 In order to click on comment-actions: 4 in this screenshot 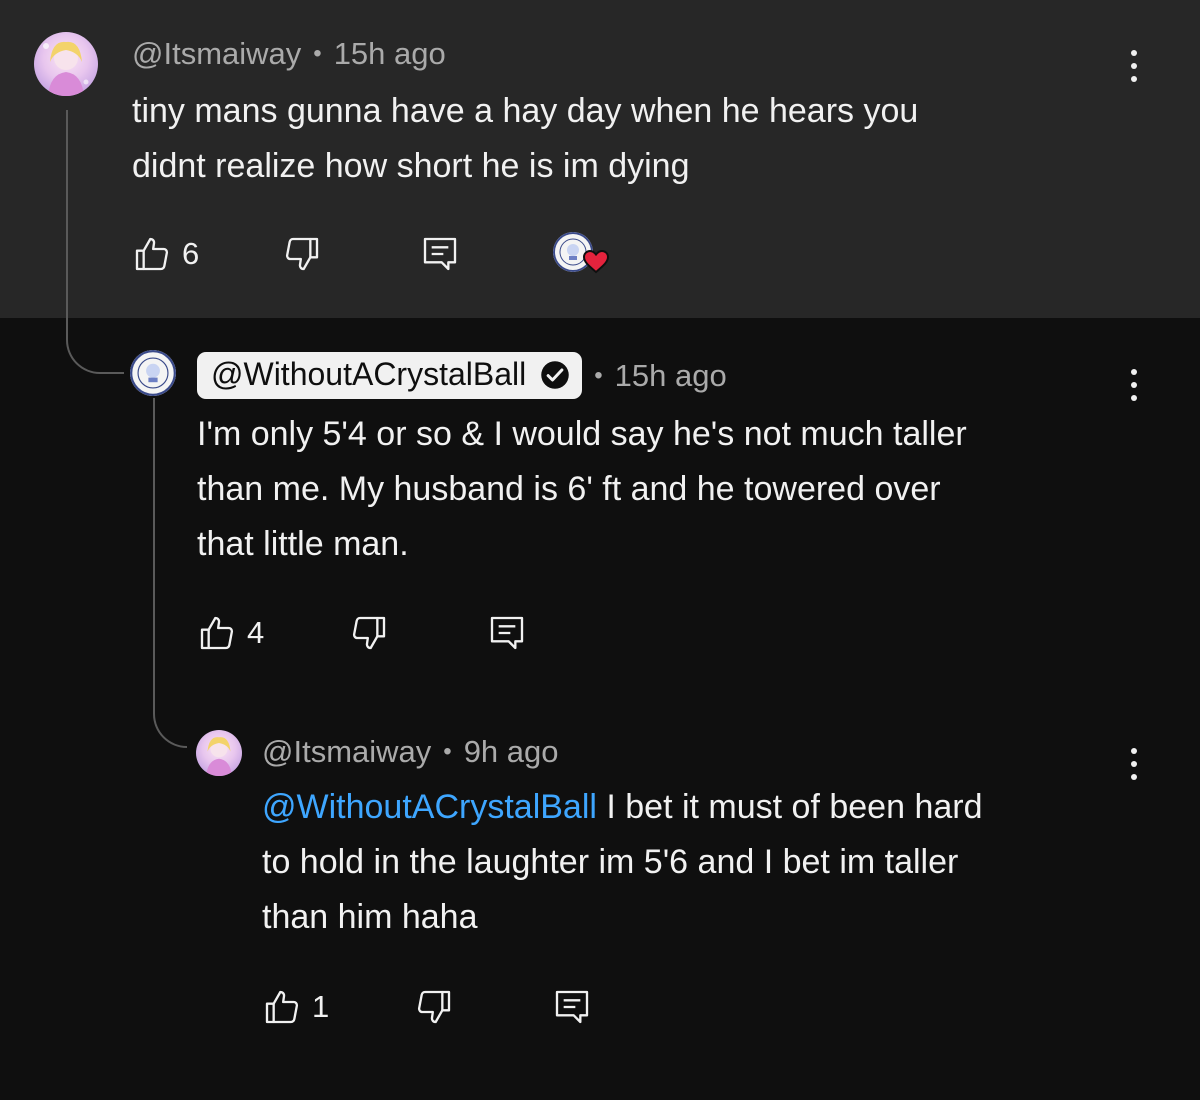, I will do `click(362, 633)`.